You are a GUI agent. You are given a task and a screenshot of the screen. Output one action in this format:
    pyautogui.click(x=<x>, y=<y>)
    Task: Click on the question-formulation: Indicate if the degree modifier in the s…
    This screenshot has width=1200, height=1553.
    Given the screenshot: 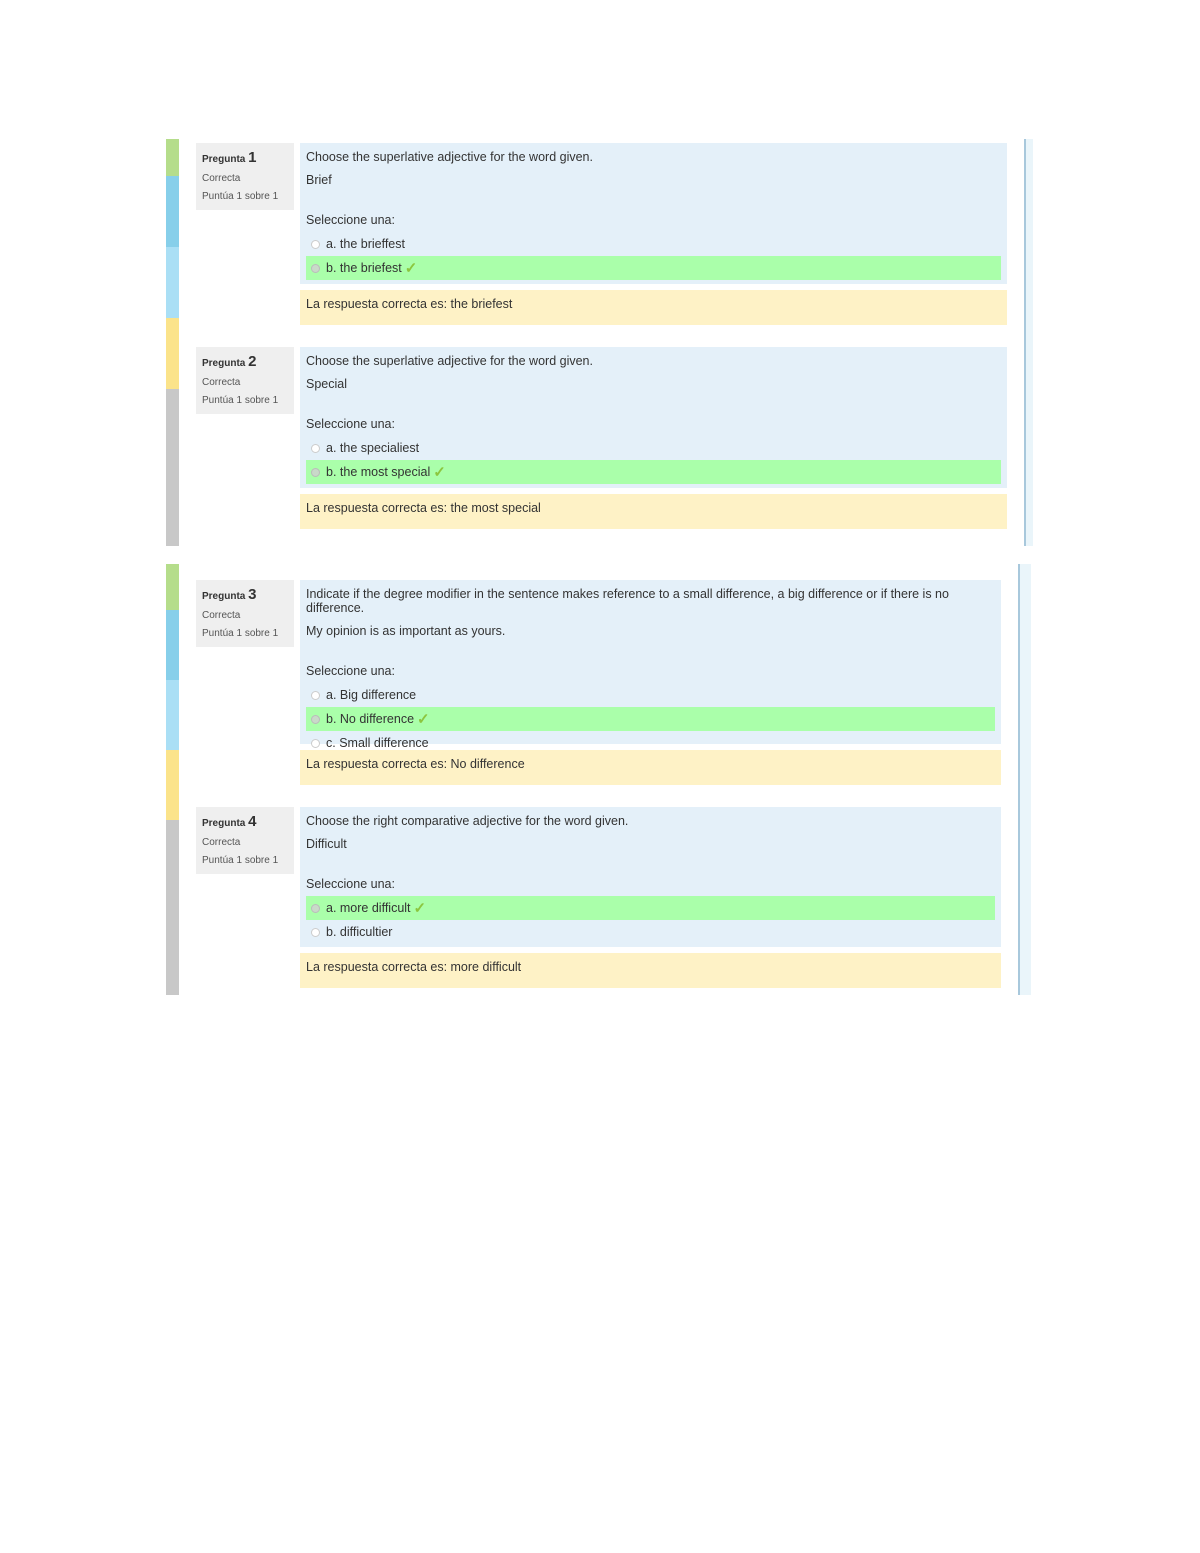 What is the action you would take?
    pyautogui.click(x=650, y=665)
    